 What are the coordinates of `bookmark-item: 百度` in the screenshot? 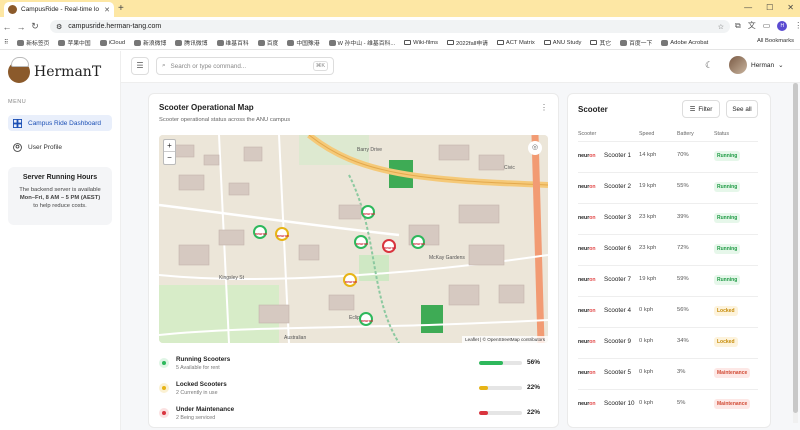 It's located at (267, 42).